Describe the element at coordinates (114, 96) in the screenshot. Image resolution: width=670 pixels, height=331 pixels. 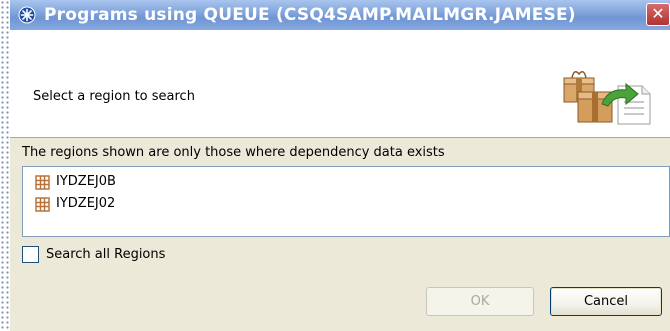
I see `header-prompt: Select a region to search` at that location.